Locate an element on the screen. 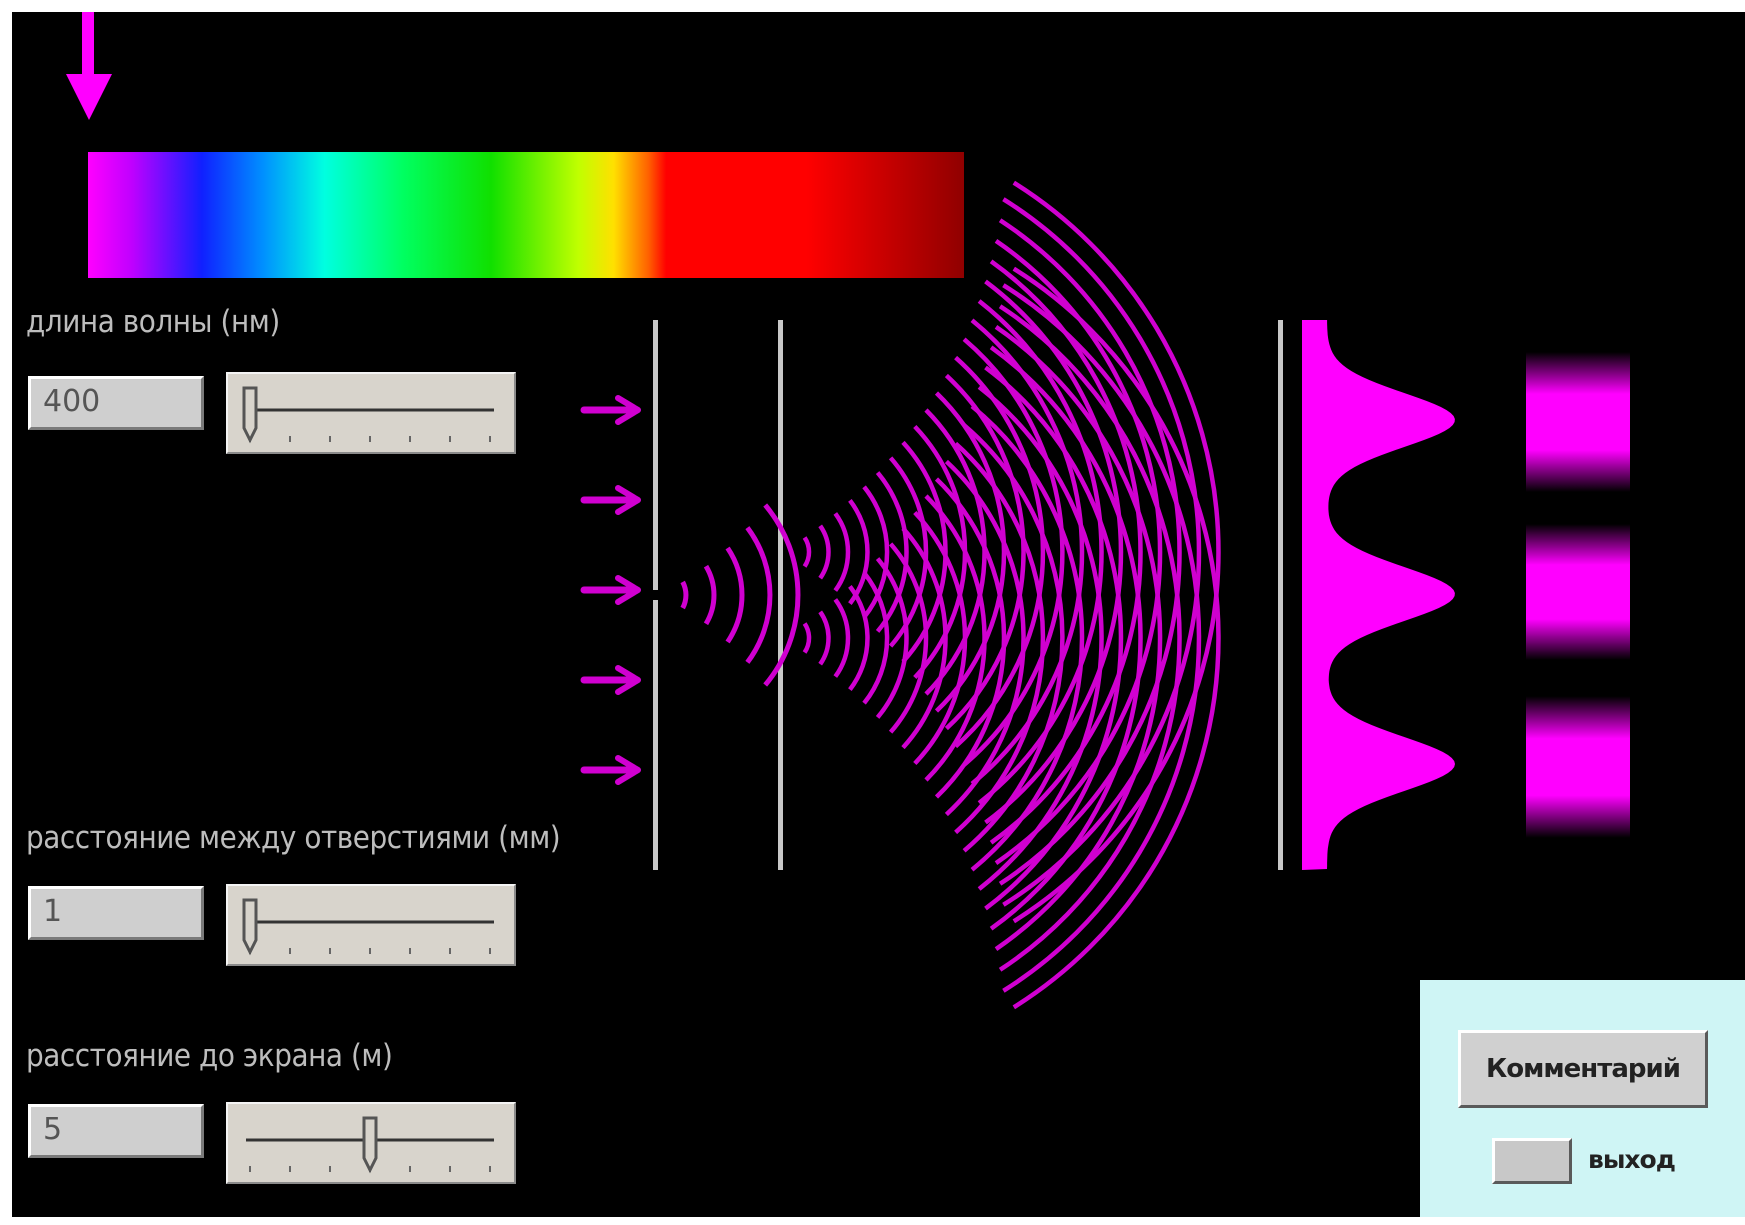  intensity-profile is located at coordinates (1378, 595).